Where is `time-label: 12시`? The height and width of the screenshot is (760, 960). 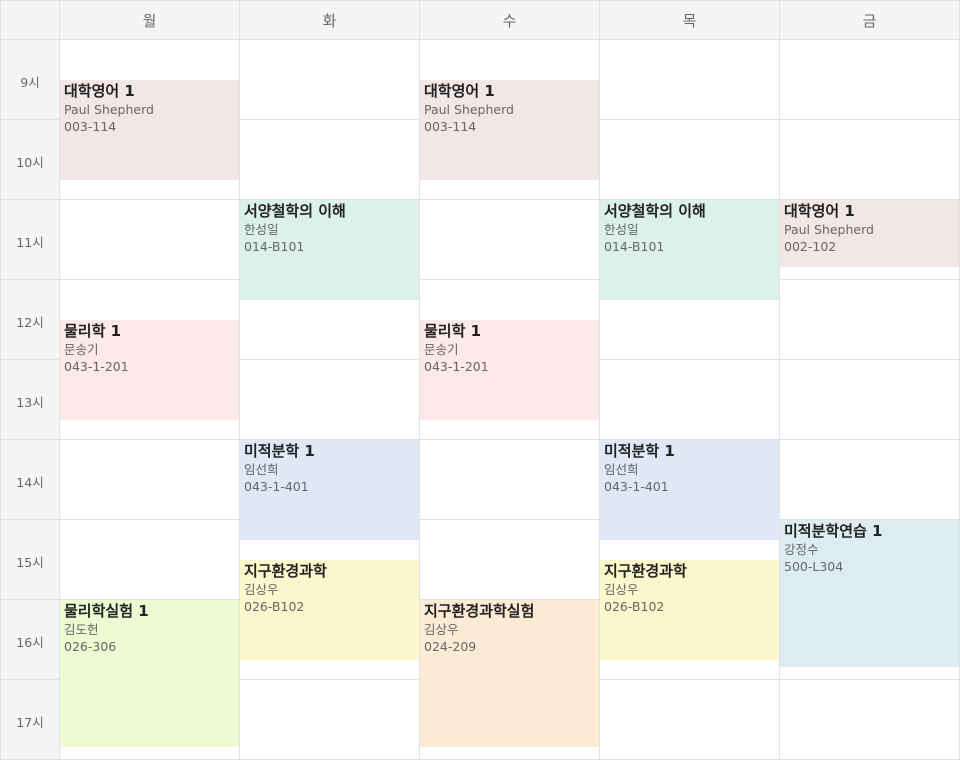
time-label: 12시 is located at coordinates (30, 320).